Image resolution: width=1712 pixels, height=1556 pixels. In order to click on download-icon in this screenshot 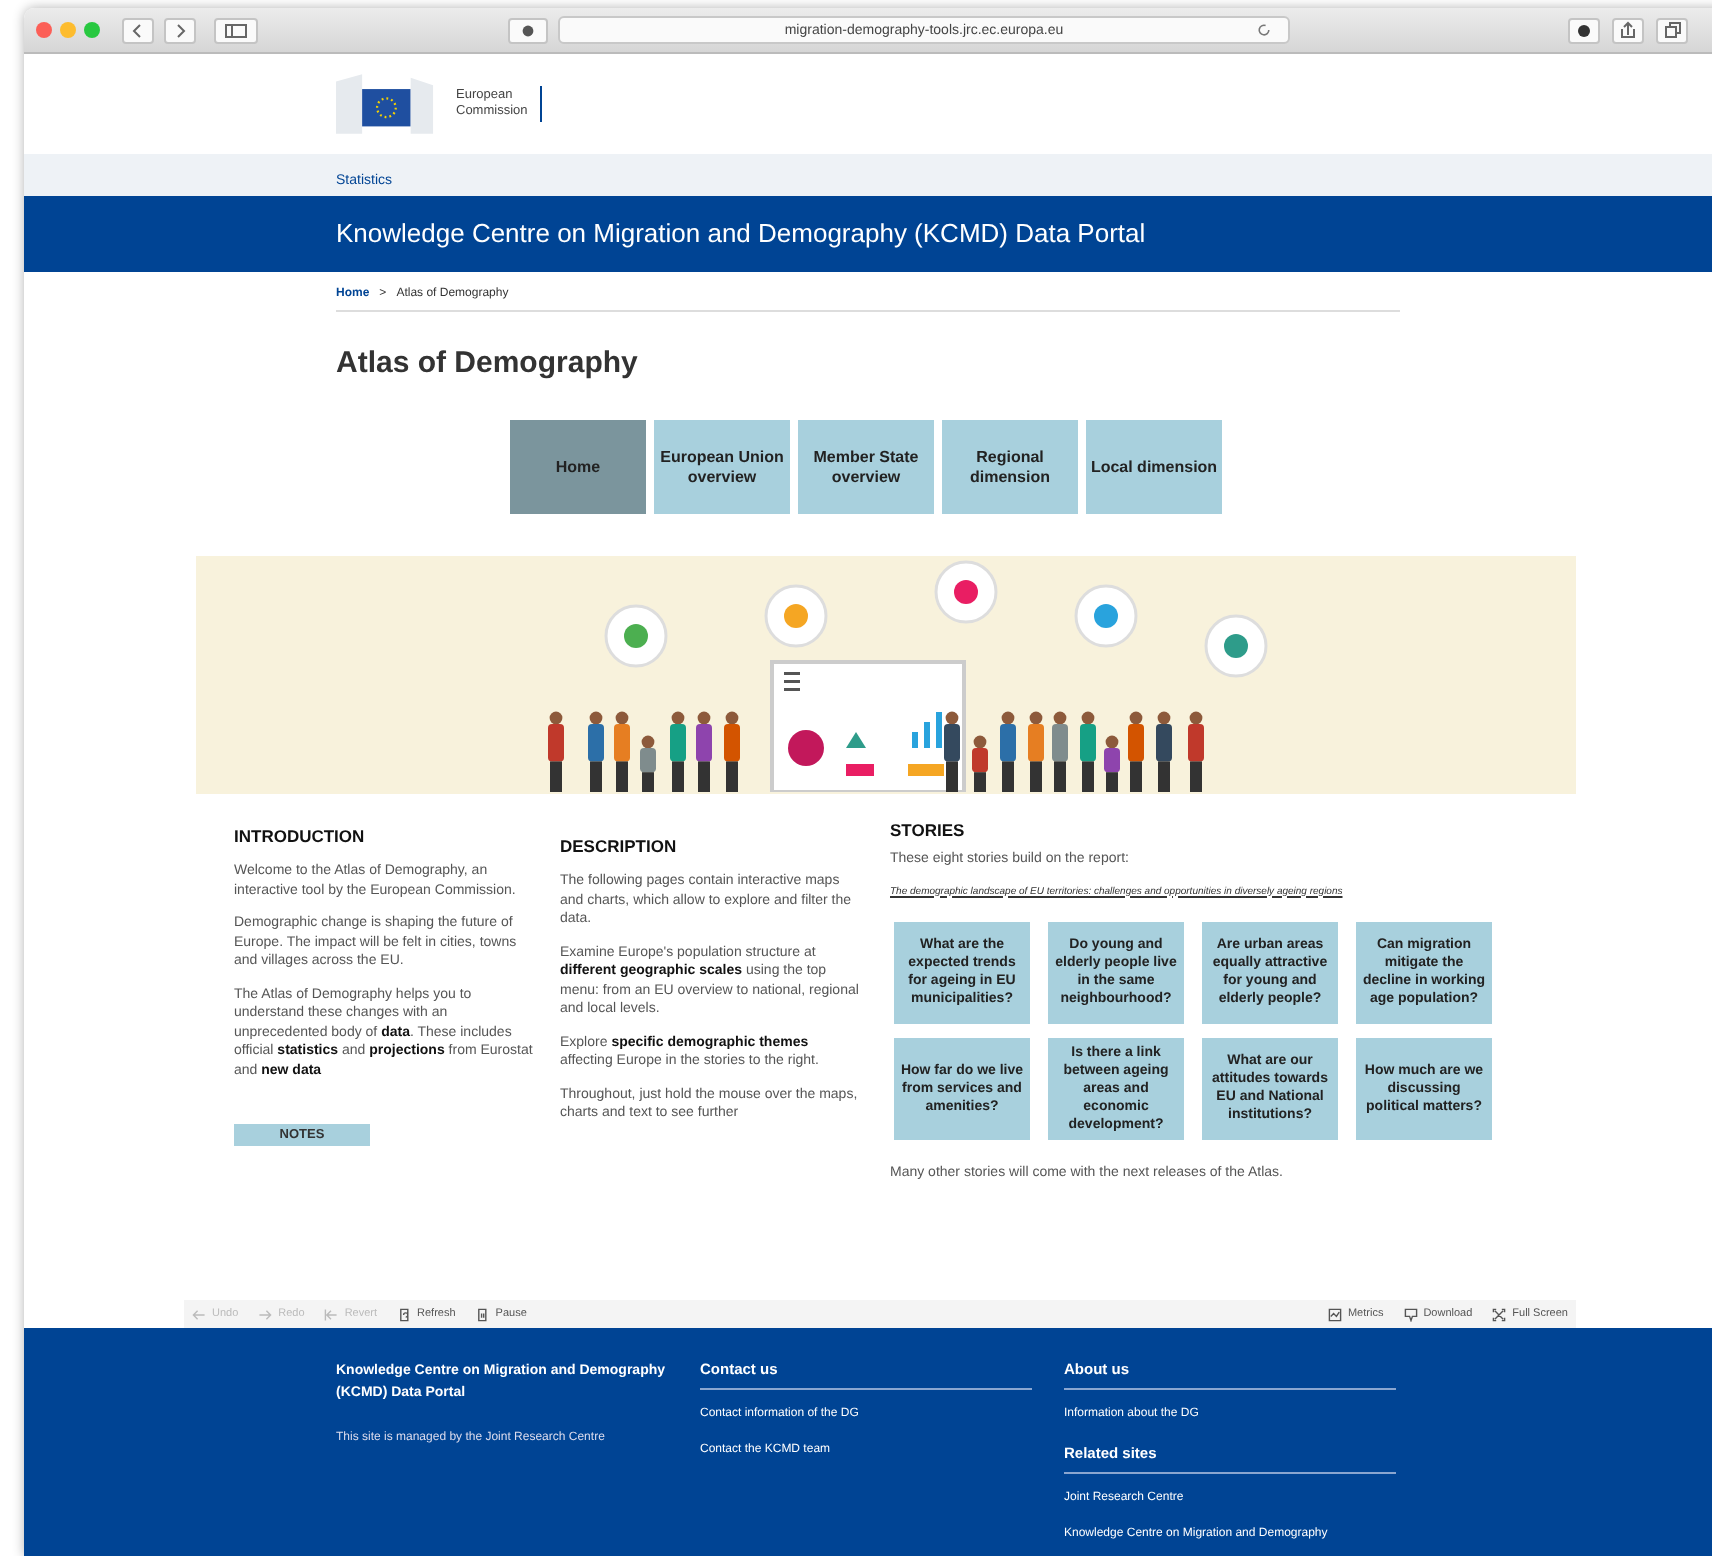, I will do `click(1410, 1314)`.